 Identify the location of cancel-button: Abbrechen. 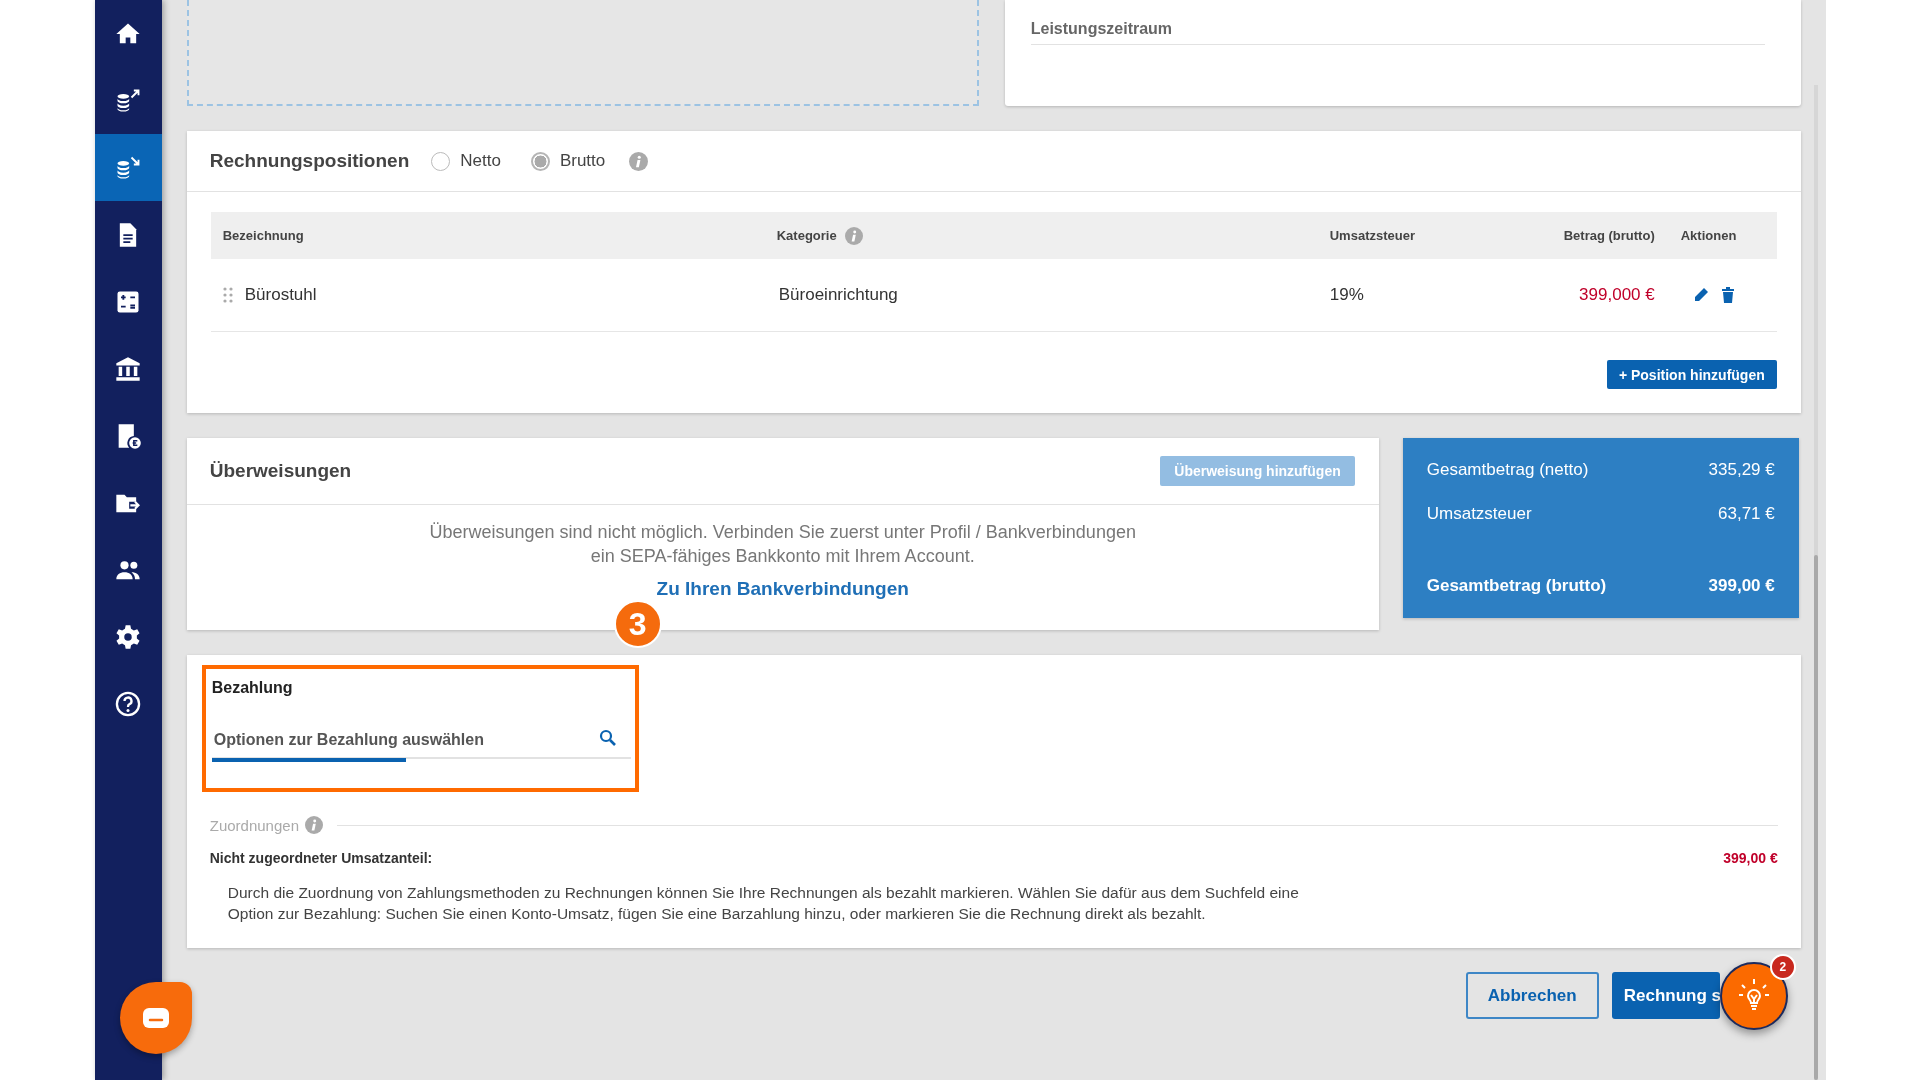
(1532, 995).